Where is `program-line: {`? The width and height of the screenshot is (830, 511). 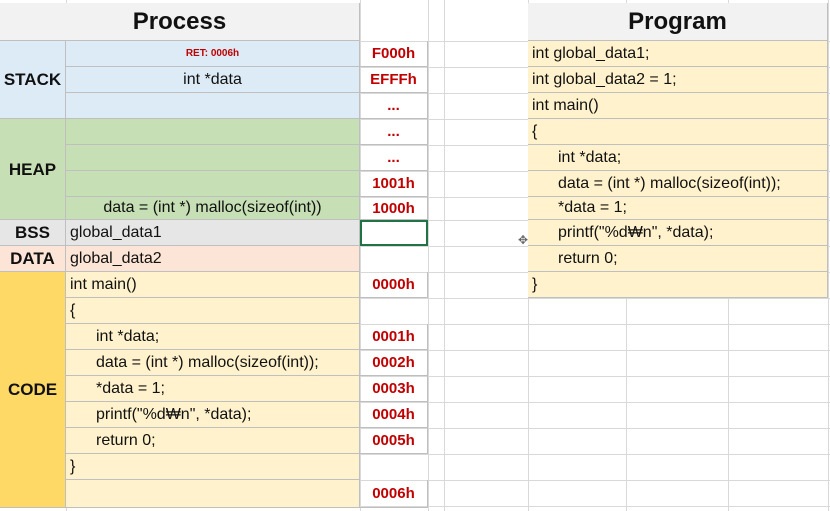 program-line: { is located at coordinates (678, 132).